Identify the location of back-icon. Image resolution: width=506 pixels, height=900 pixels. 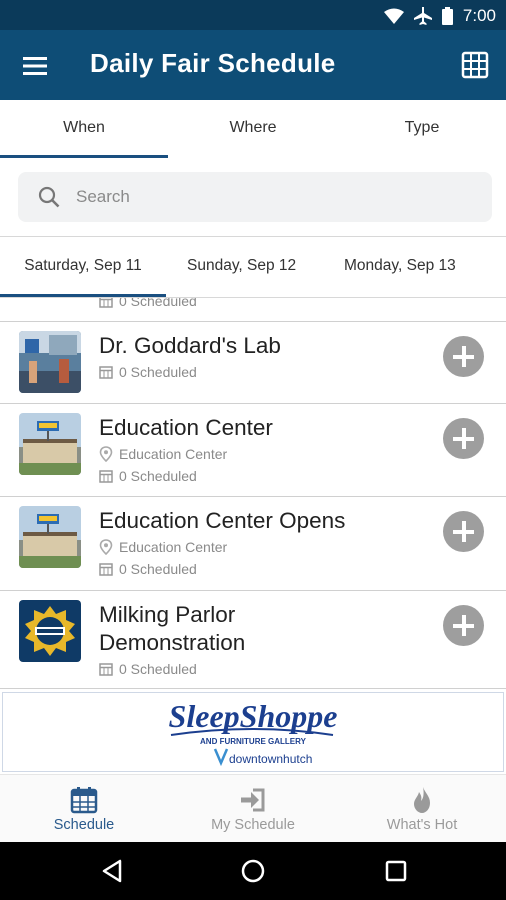
(113, 871).